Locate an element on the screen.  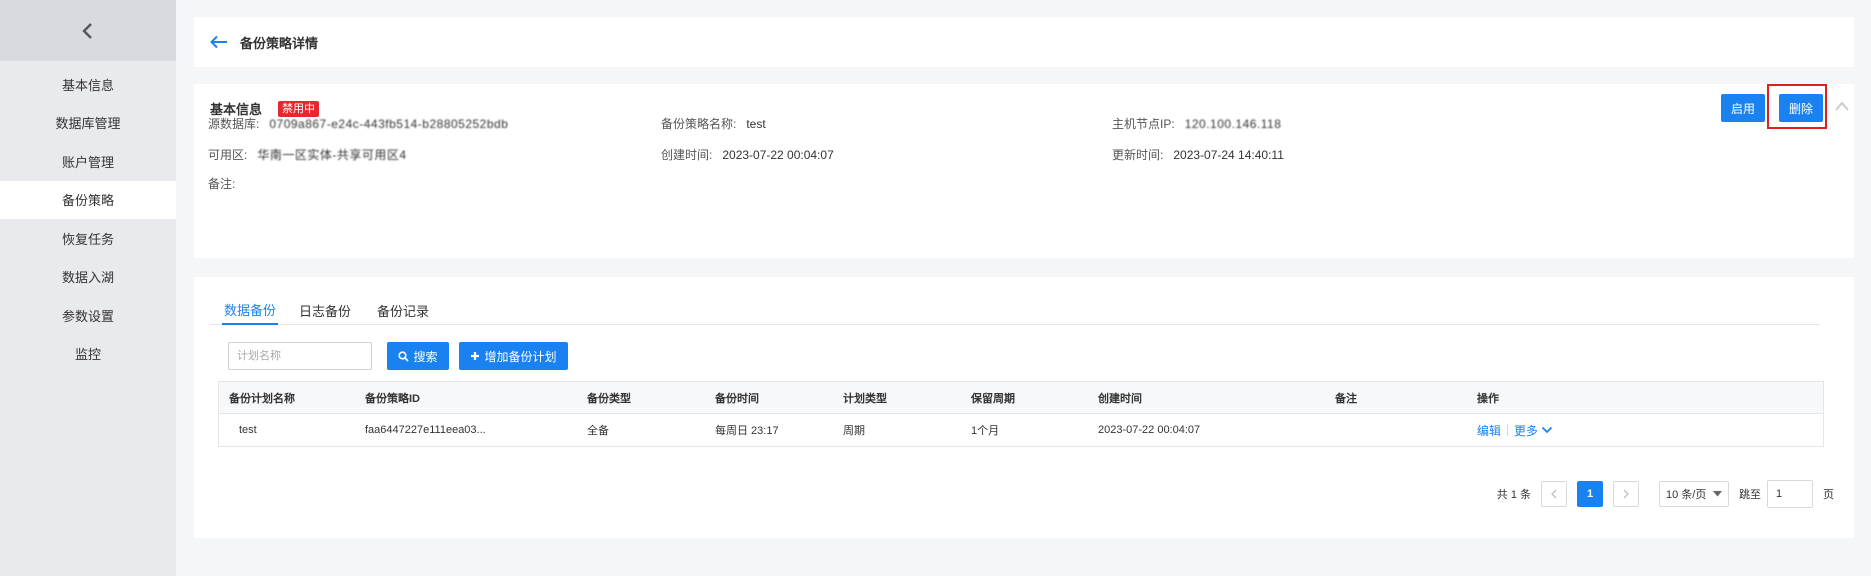
tab-bar: 数据备份 日志备份 备份记录 is located at coordinates (1015, 310).